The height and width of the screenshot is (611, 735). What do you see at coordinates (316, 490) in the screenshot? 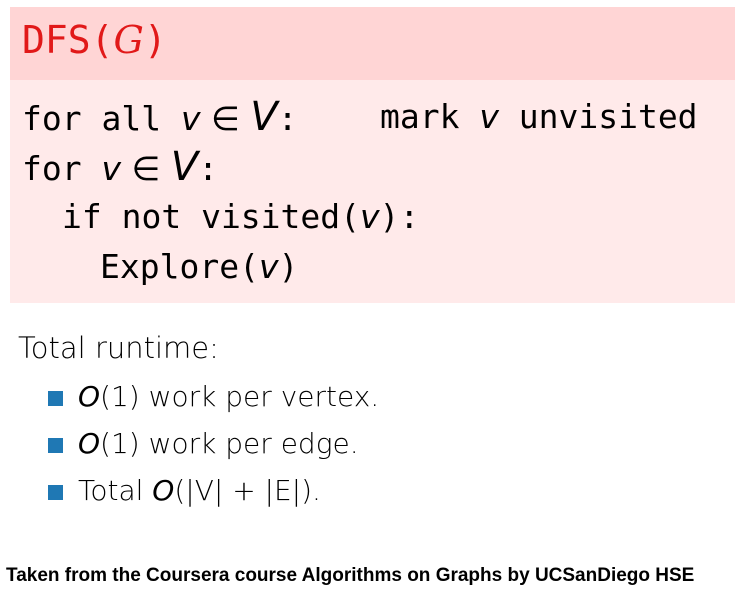
I see `item-description: .` at bounding box center [316, 490].